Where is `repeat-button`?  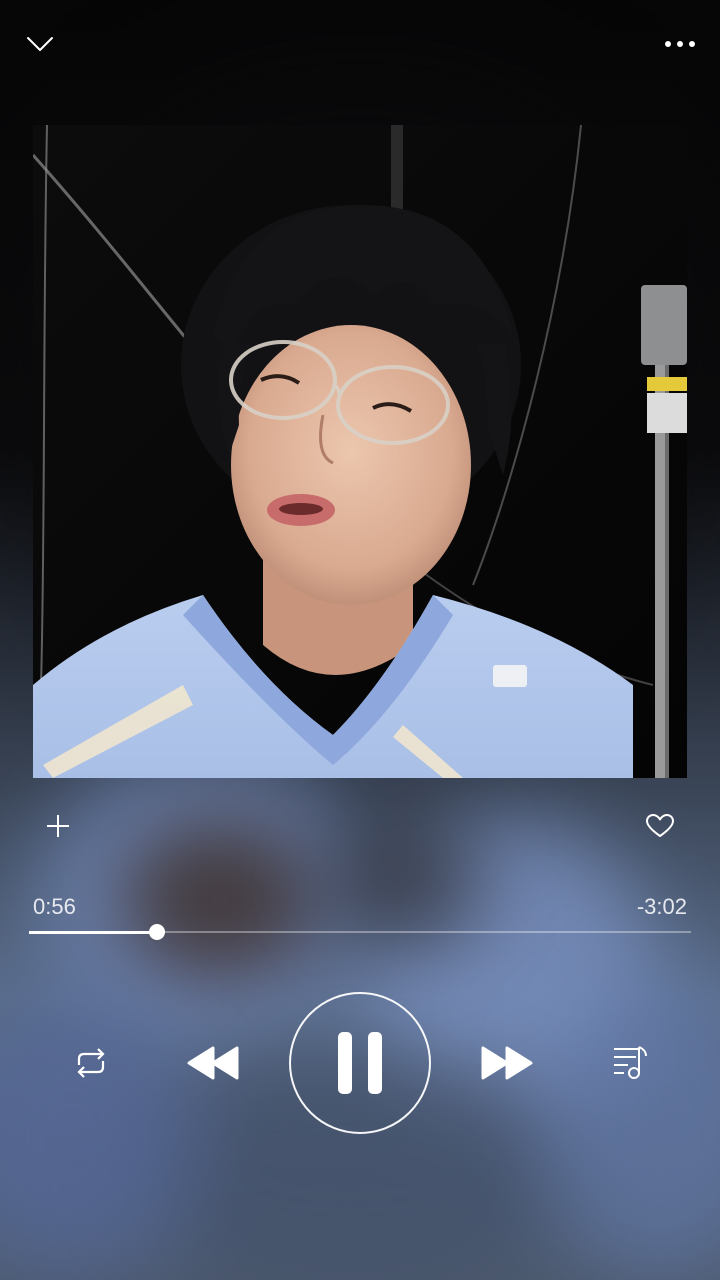 repeat-button is located at coordinates (91, 1063).